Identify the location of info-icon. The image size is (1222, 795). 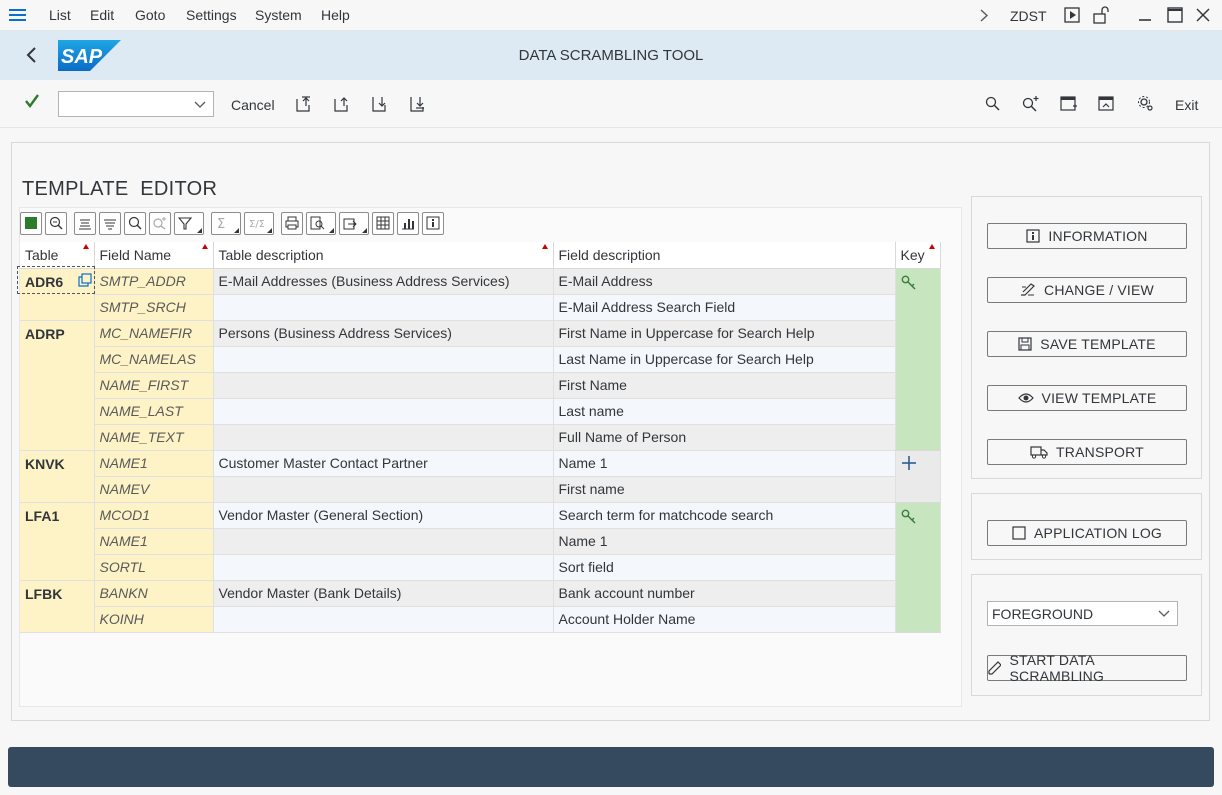
(433, 223).